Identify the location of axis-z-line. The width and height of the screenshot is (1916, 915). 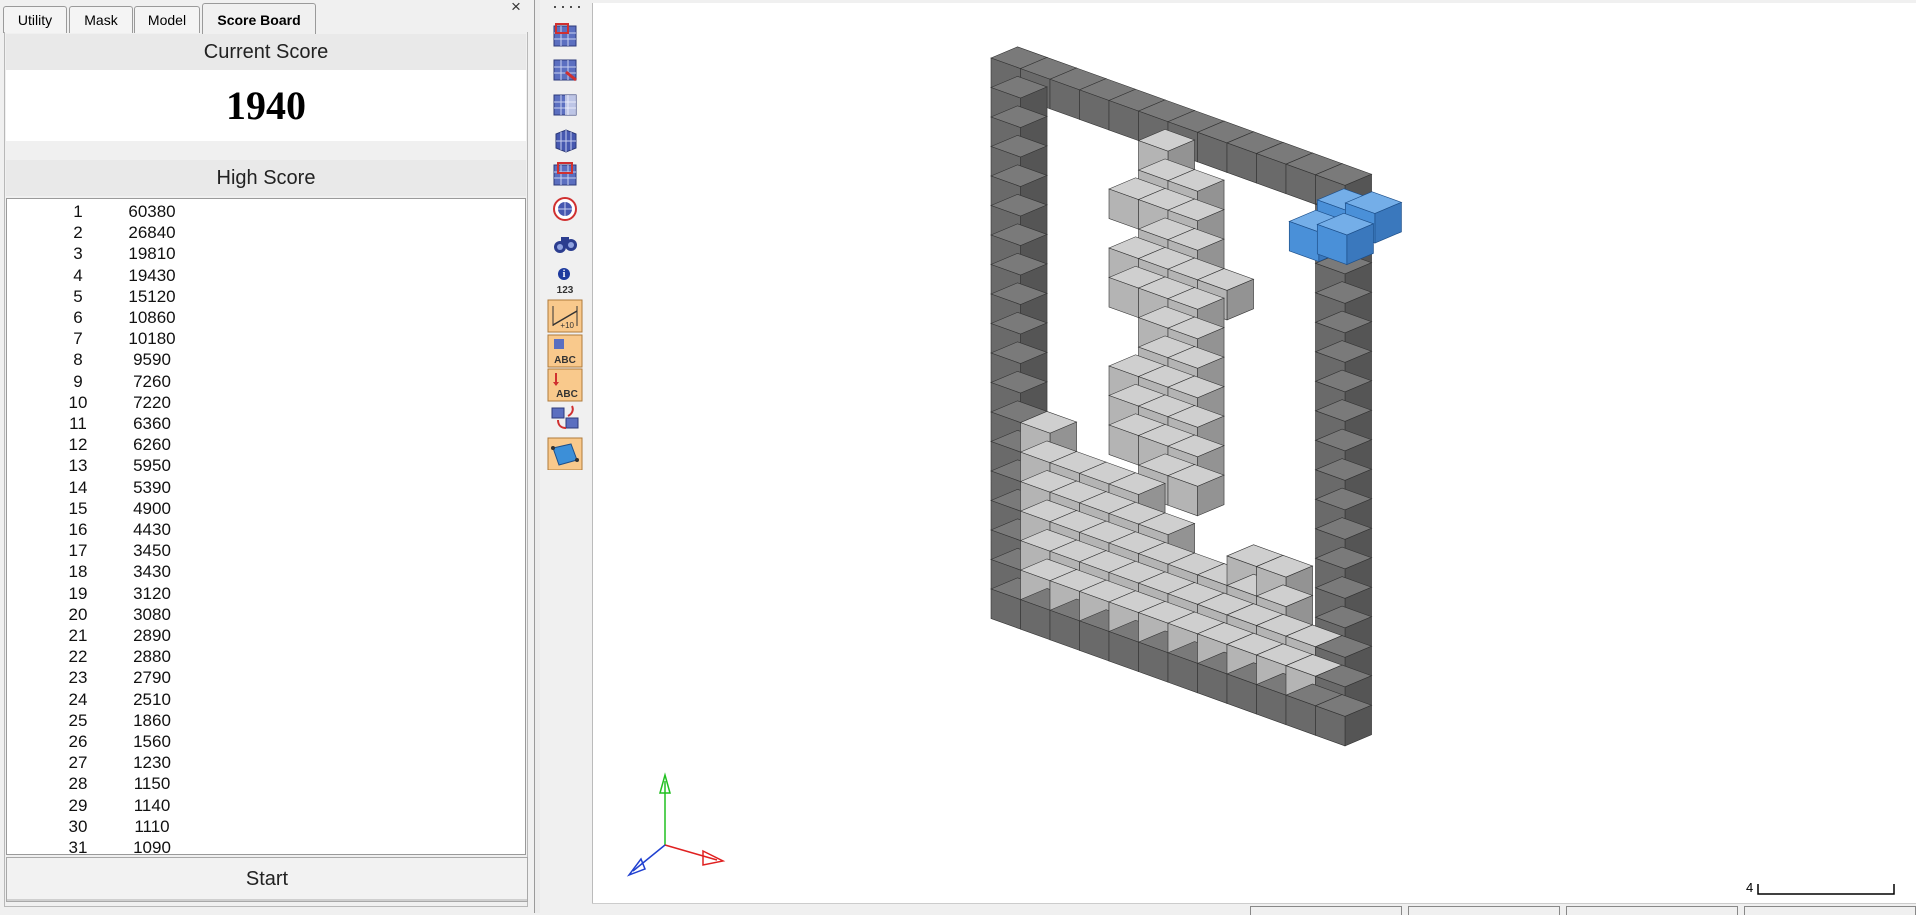
(649, 858).